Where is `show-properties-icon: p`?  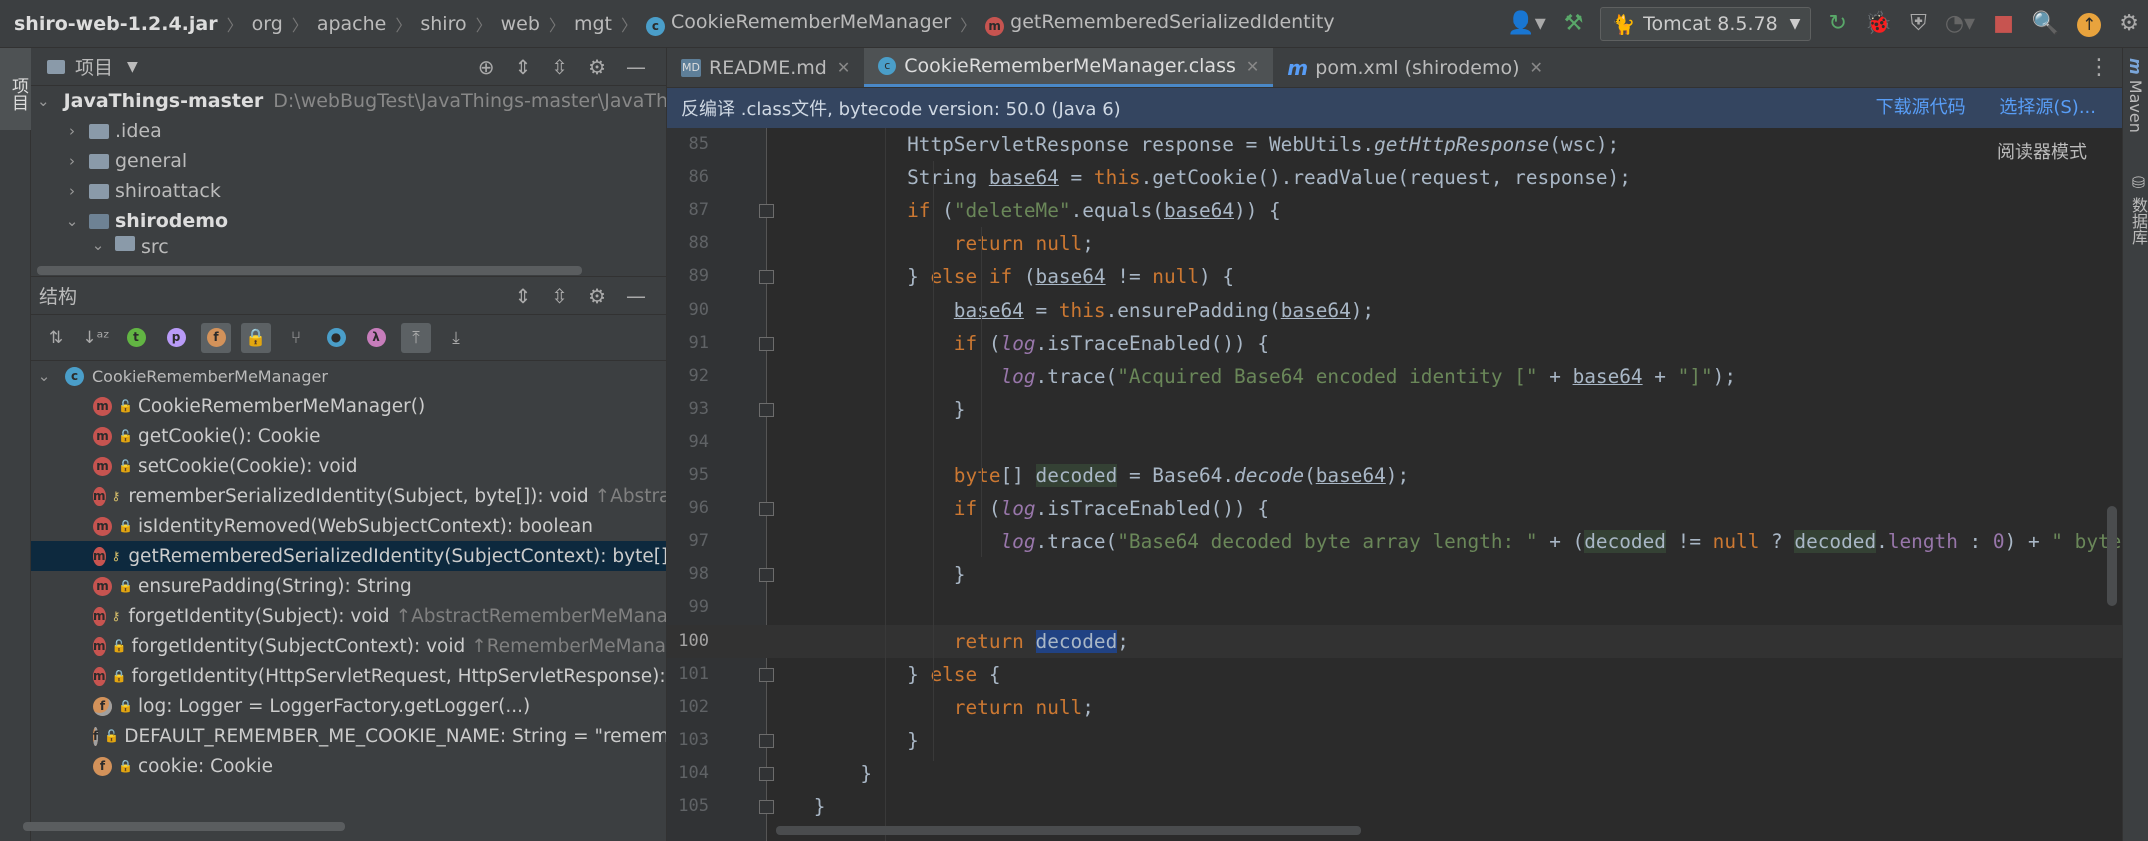 show-properties-icon: p is located at coordinates (176, 338).